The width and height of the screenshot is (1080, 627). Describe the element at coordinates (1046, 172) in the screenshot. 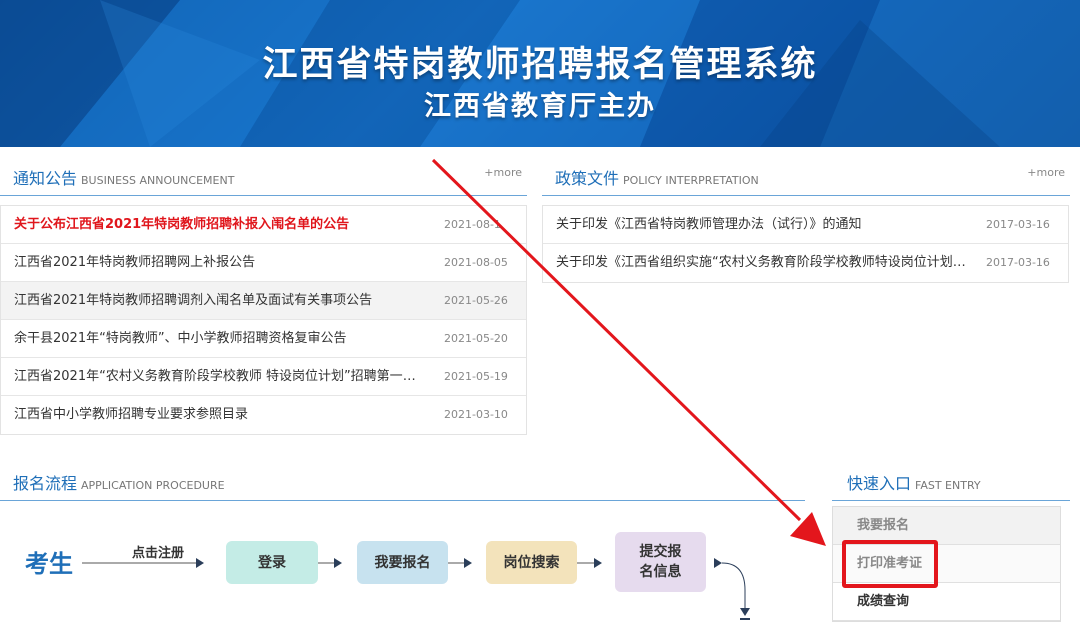

I see `policy-more-link: +more` at that location.